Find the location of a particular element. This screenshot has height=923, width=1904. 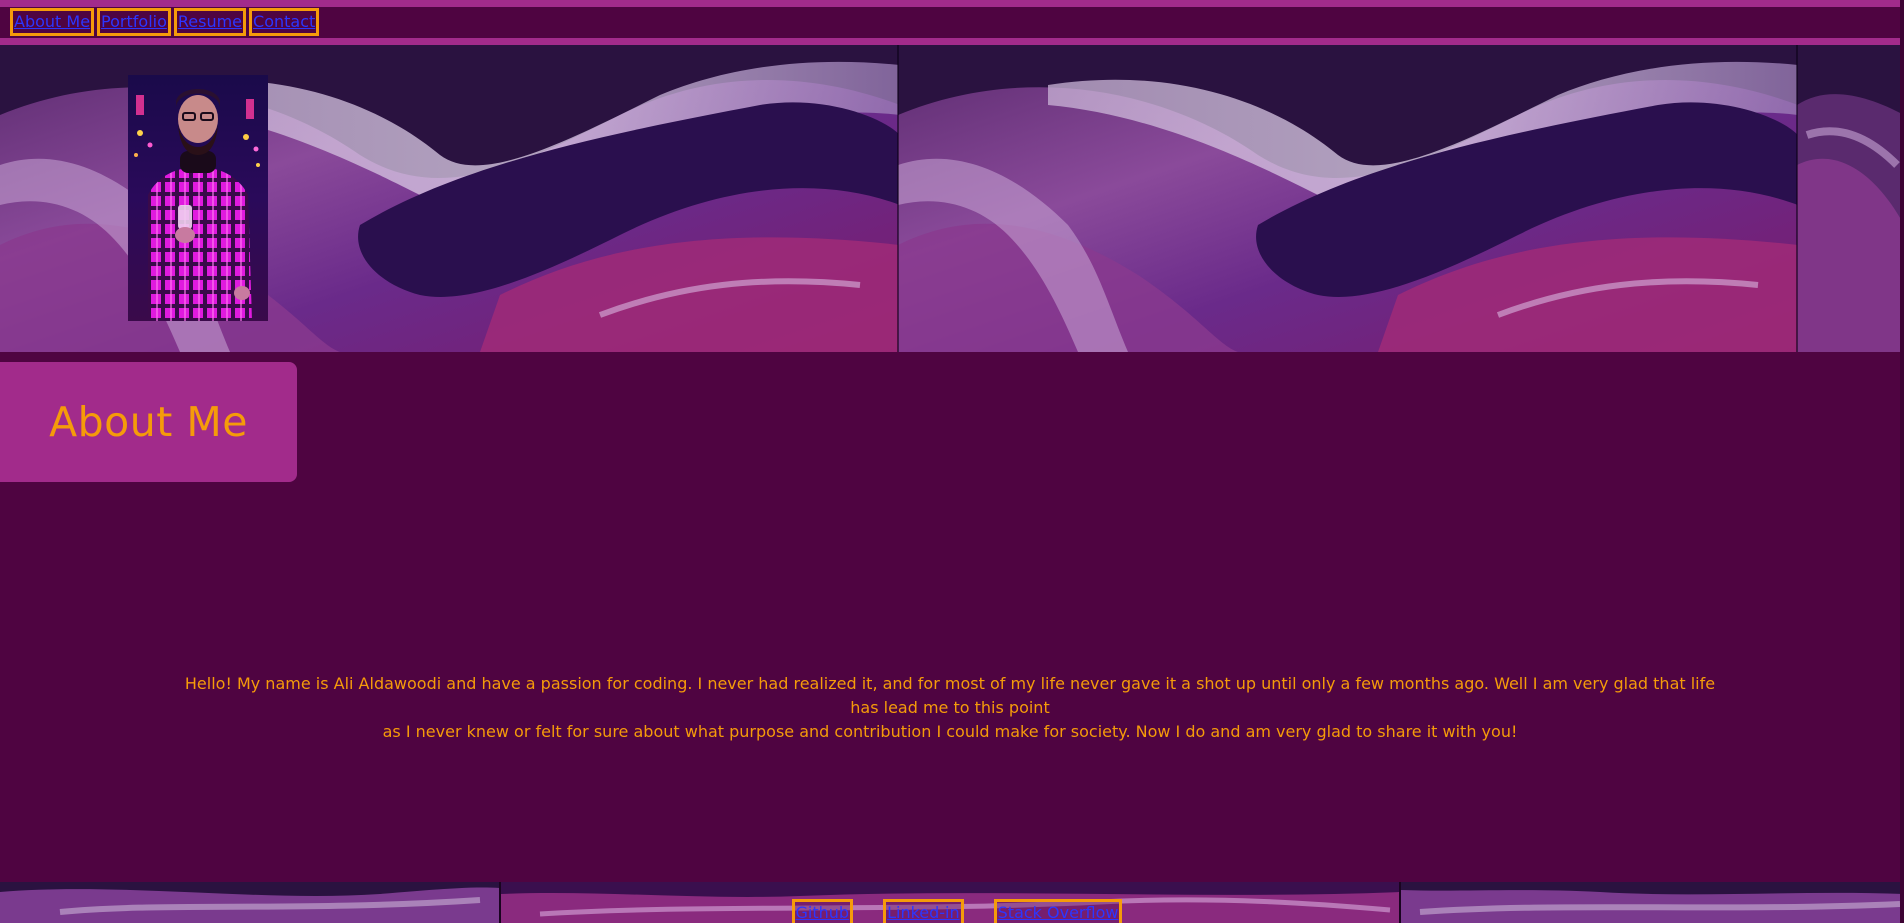

nav-link-contact: Contact is located at coordinates (284, 22).